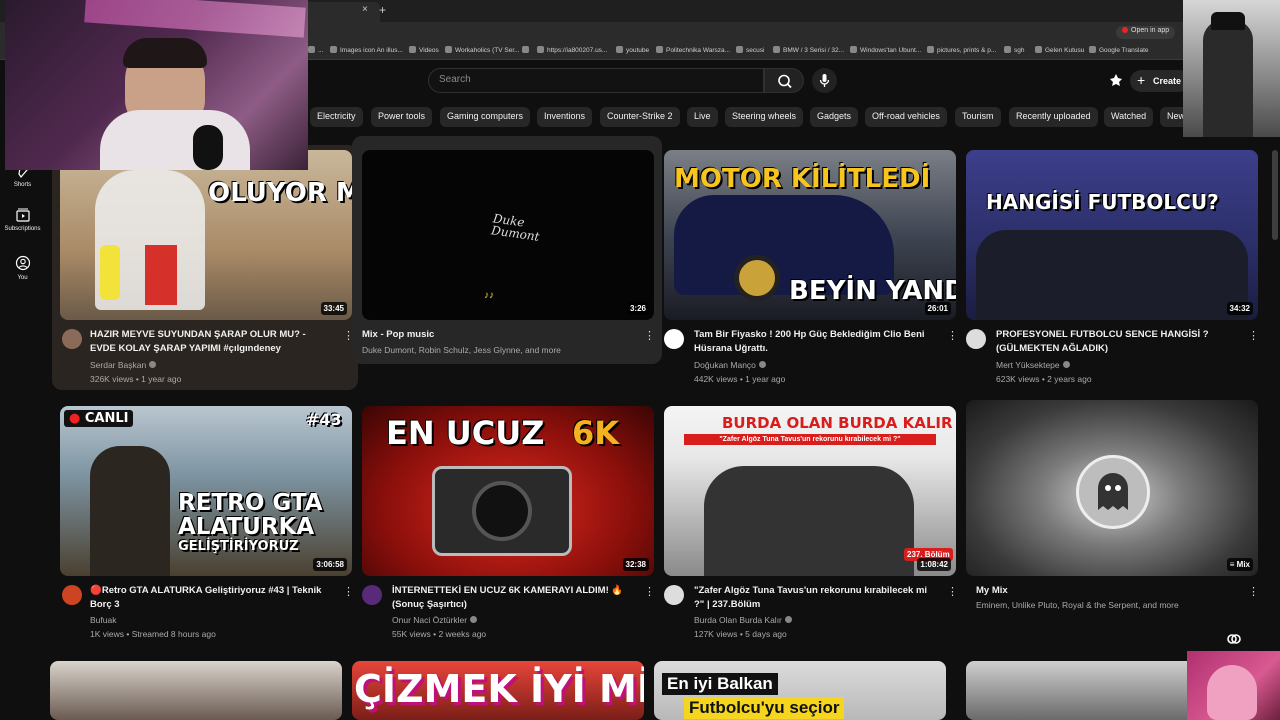 The image size is (1280, 720). Describe the element at coordinates (784, 80) in the screenshot. I see `search-button` at that location.